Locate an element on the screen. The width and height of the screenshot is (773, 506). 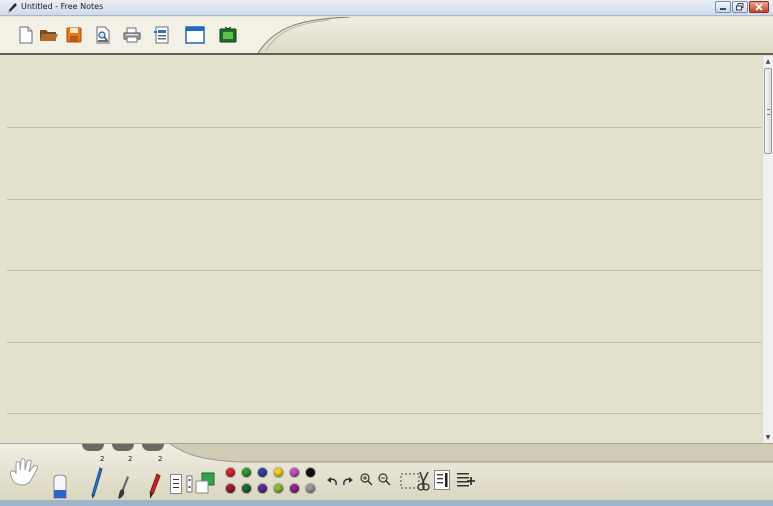
new-button is located at coordinates (26, 35).